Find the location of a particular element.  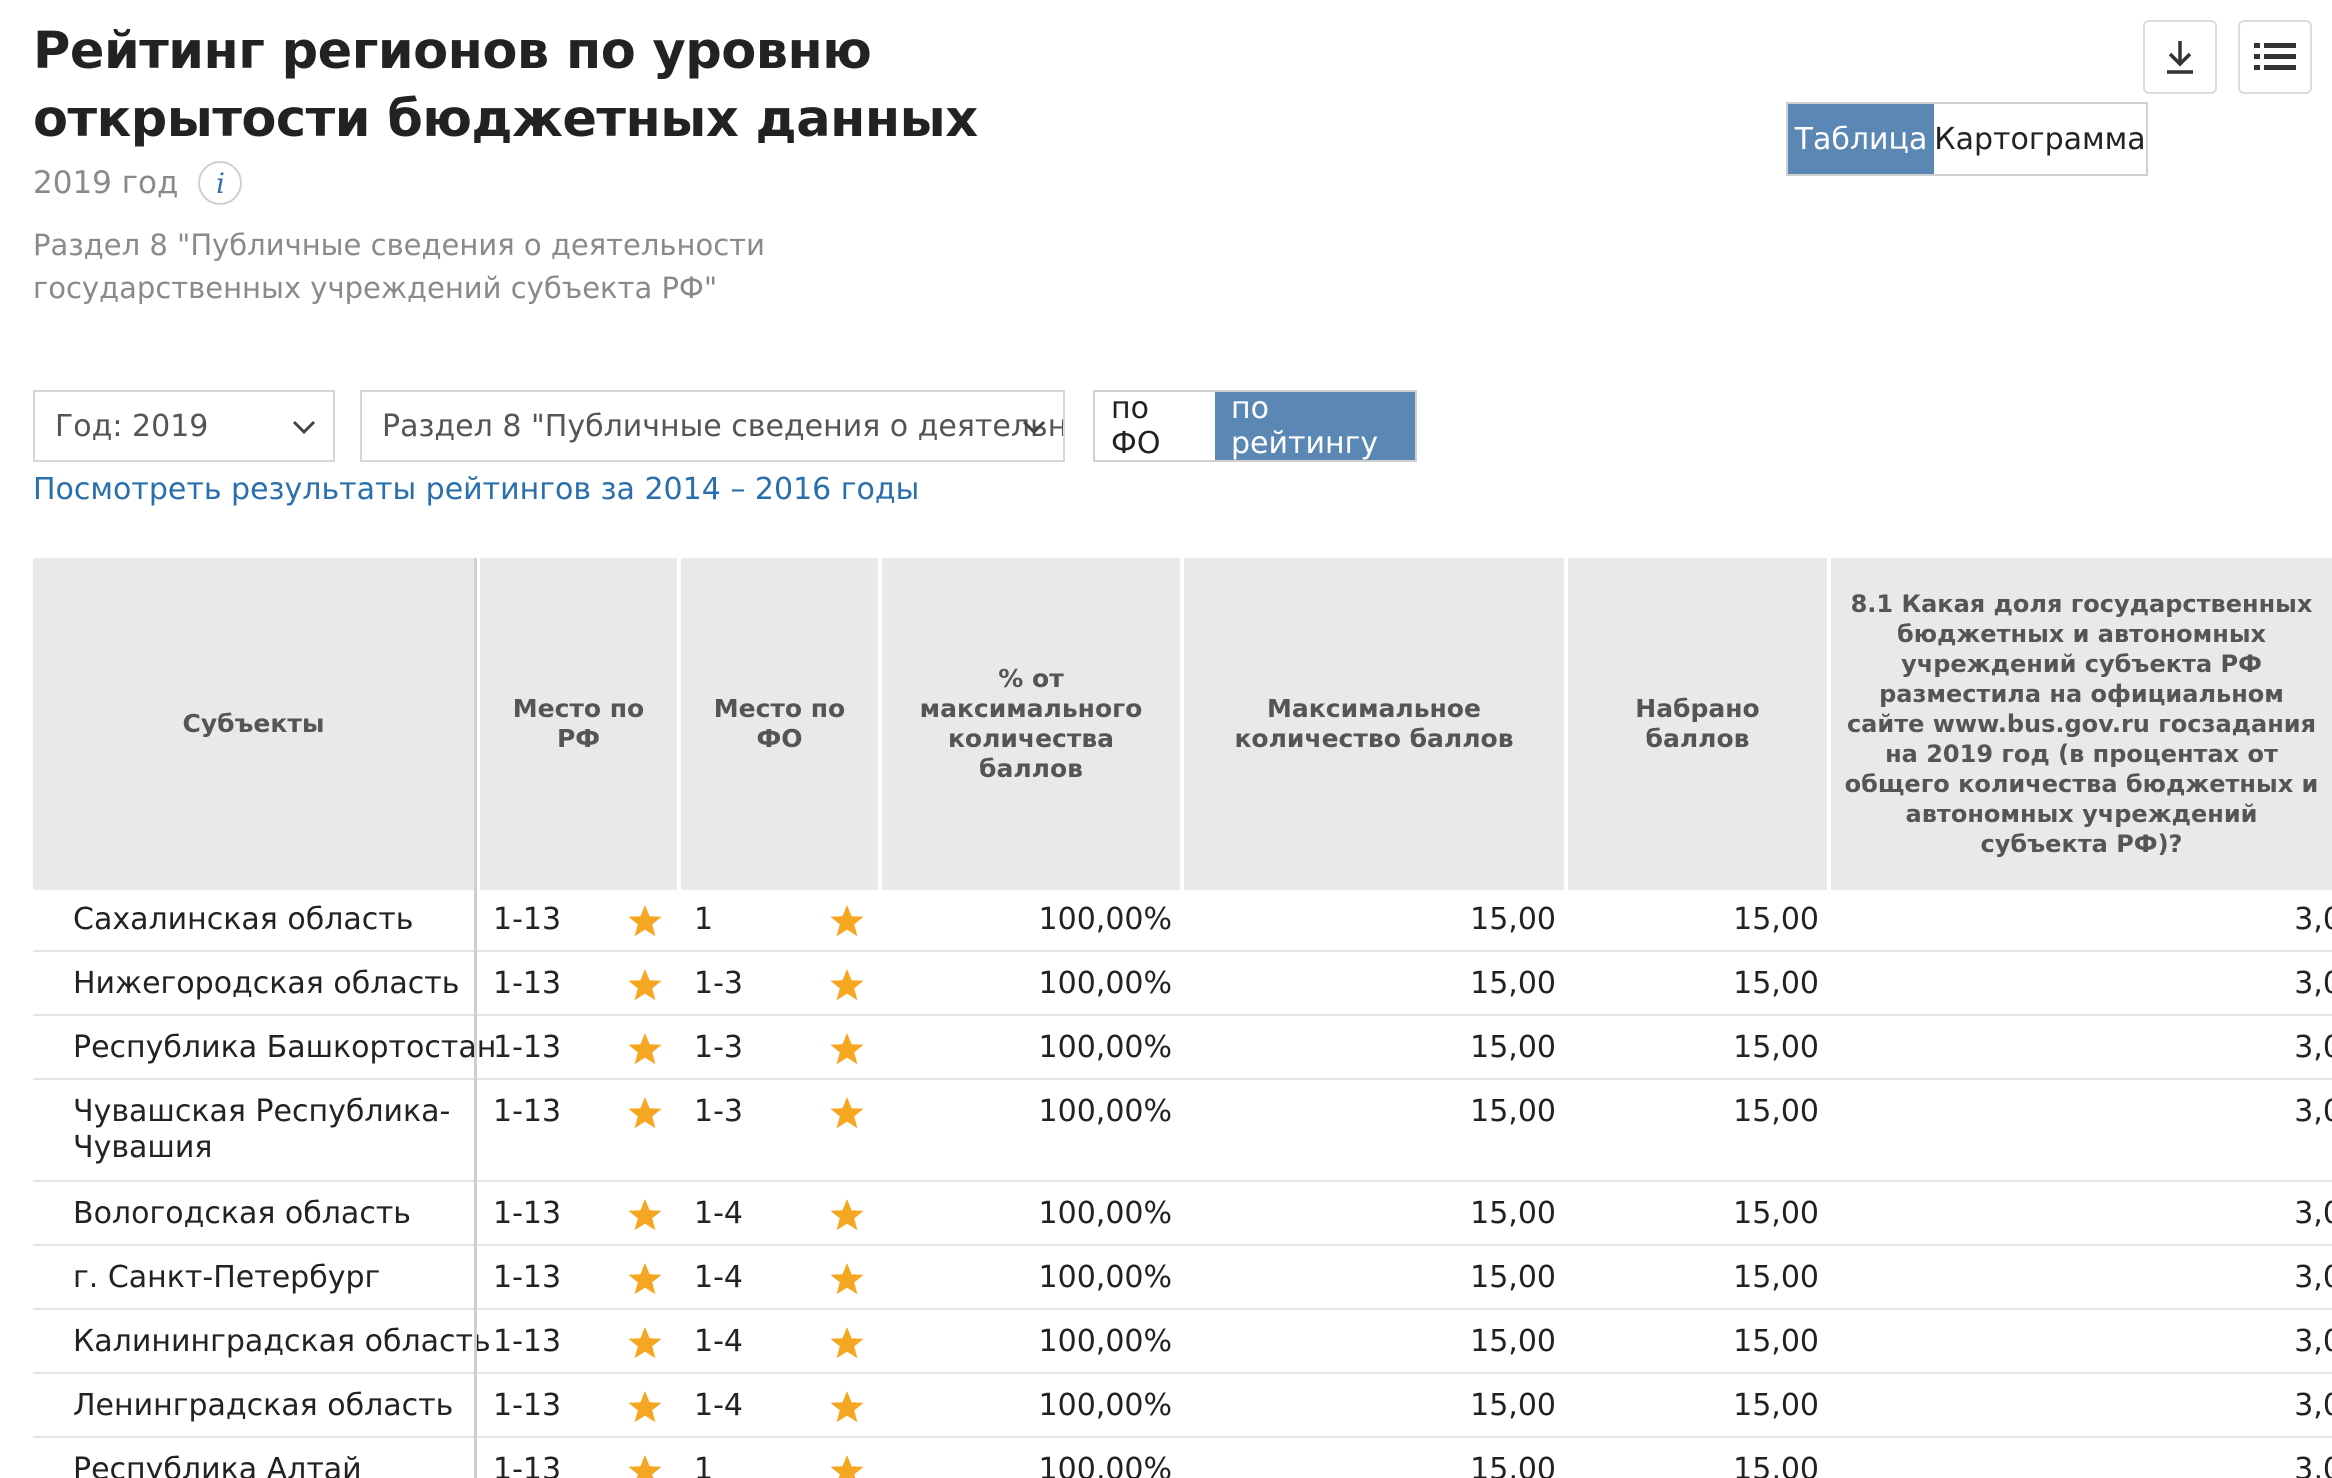

col-header-place-rf: Место по РФ is located at coordinates (578, 724).